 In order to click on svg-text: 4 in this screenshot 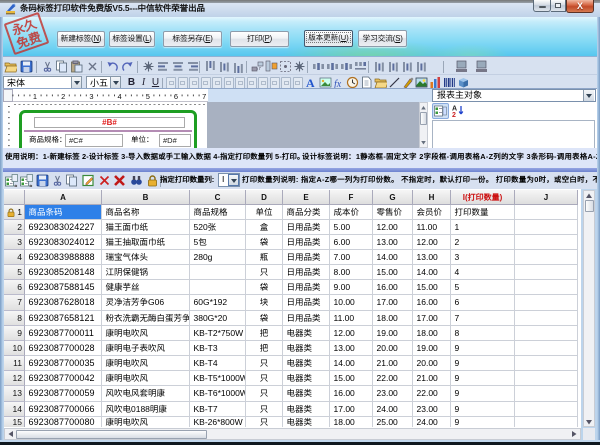, I will do `click(120, 96)`.